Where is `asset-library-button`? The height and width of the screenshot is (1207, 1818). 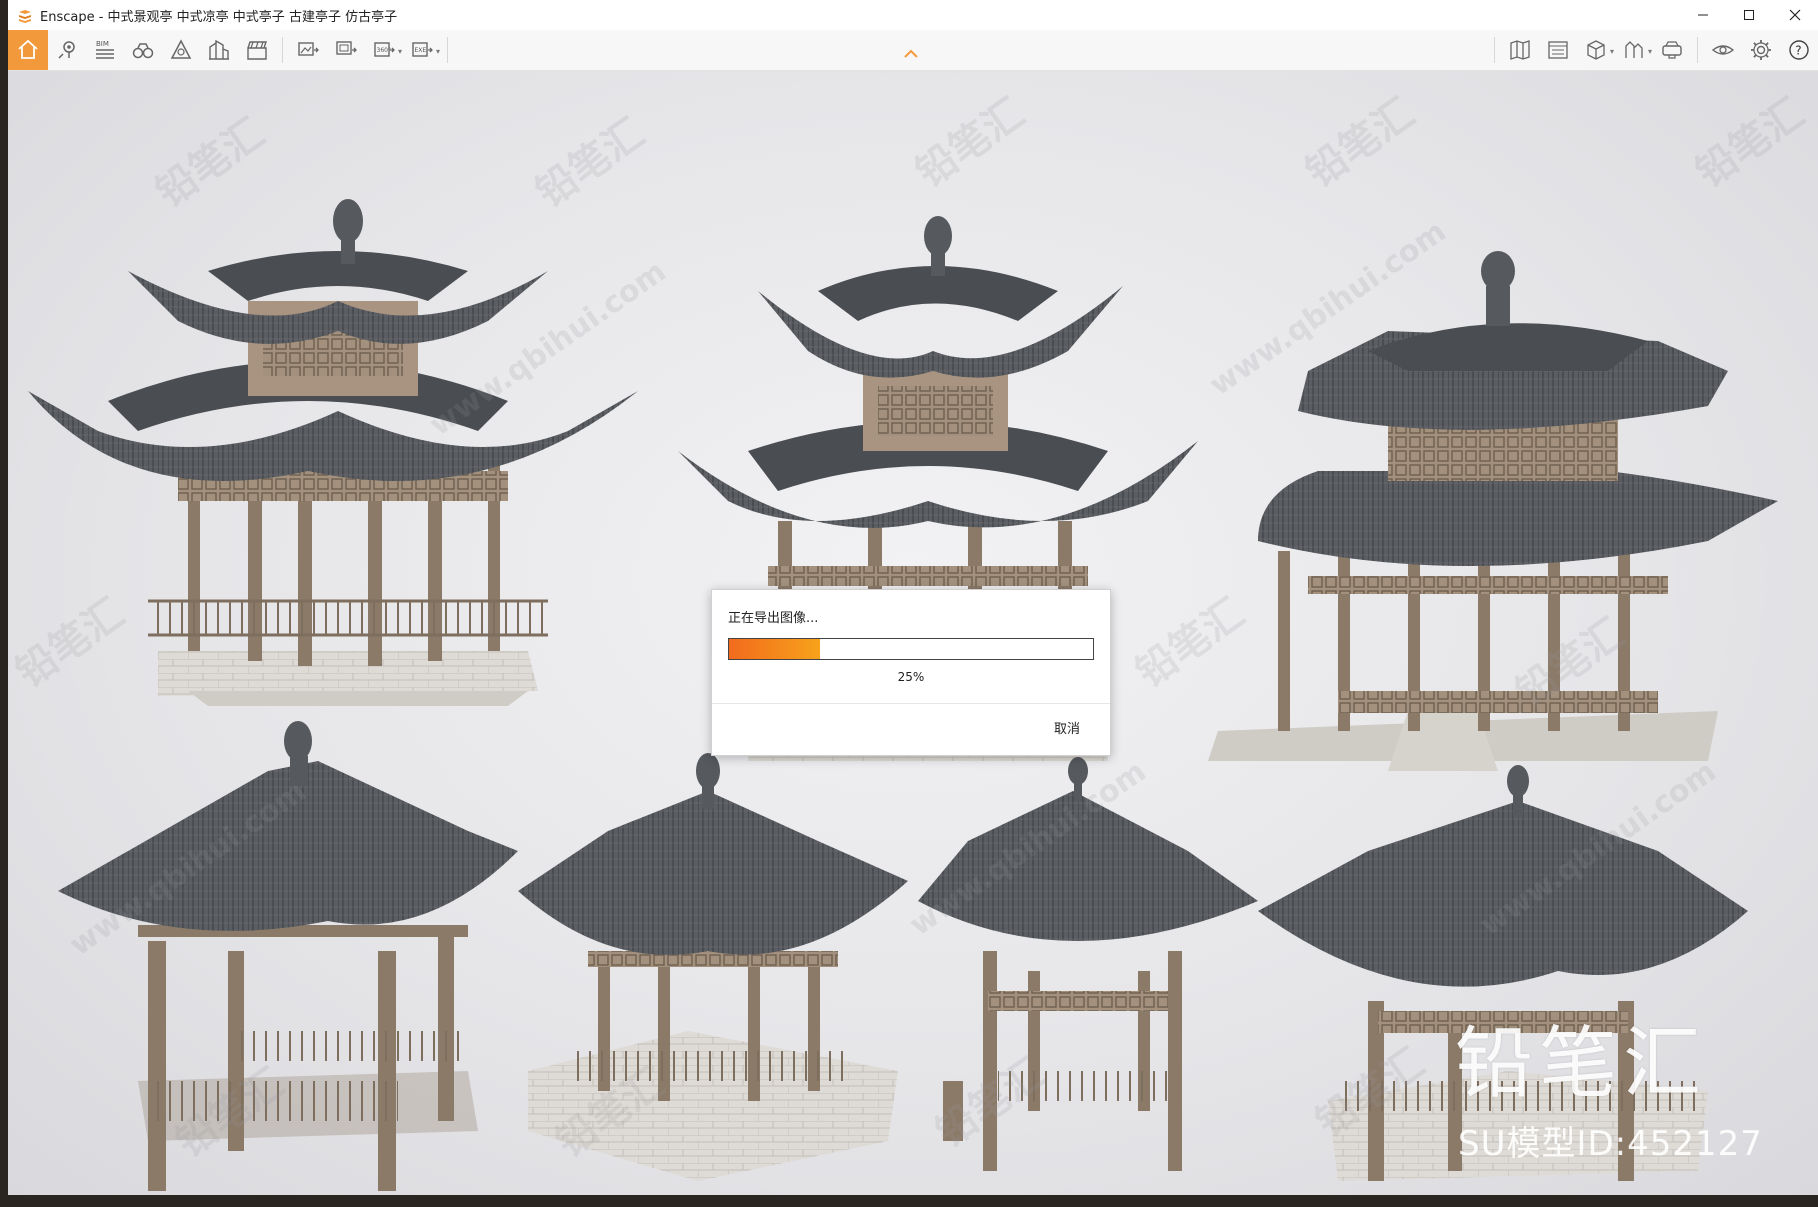
asset-library-button is located at coordinates (219, 50).